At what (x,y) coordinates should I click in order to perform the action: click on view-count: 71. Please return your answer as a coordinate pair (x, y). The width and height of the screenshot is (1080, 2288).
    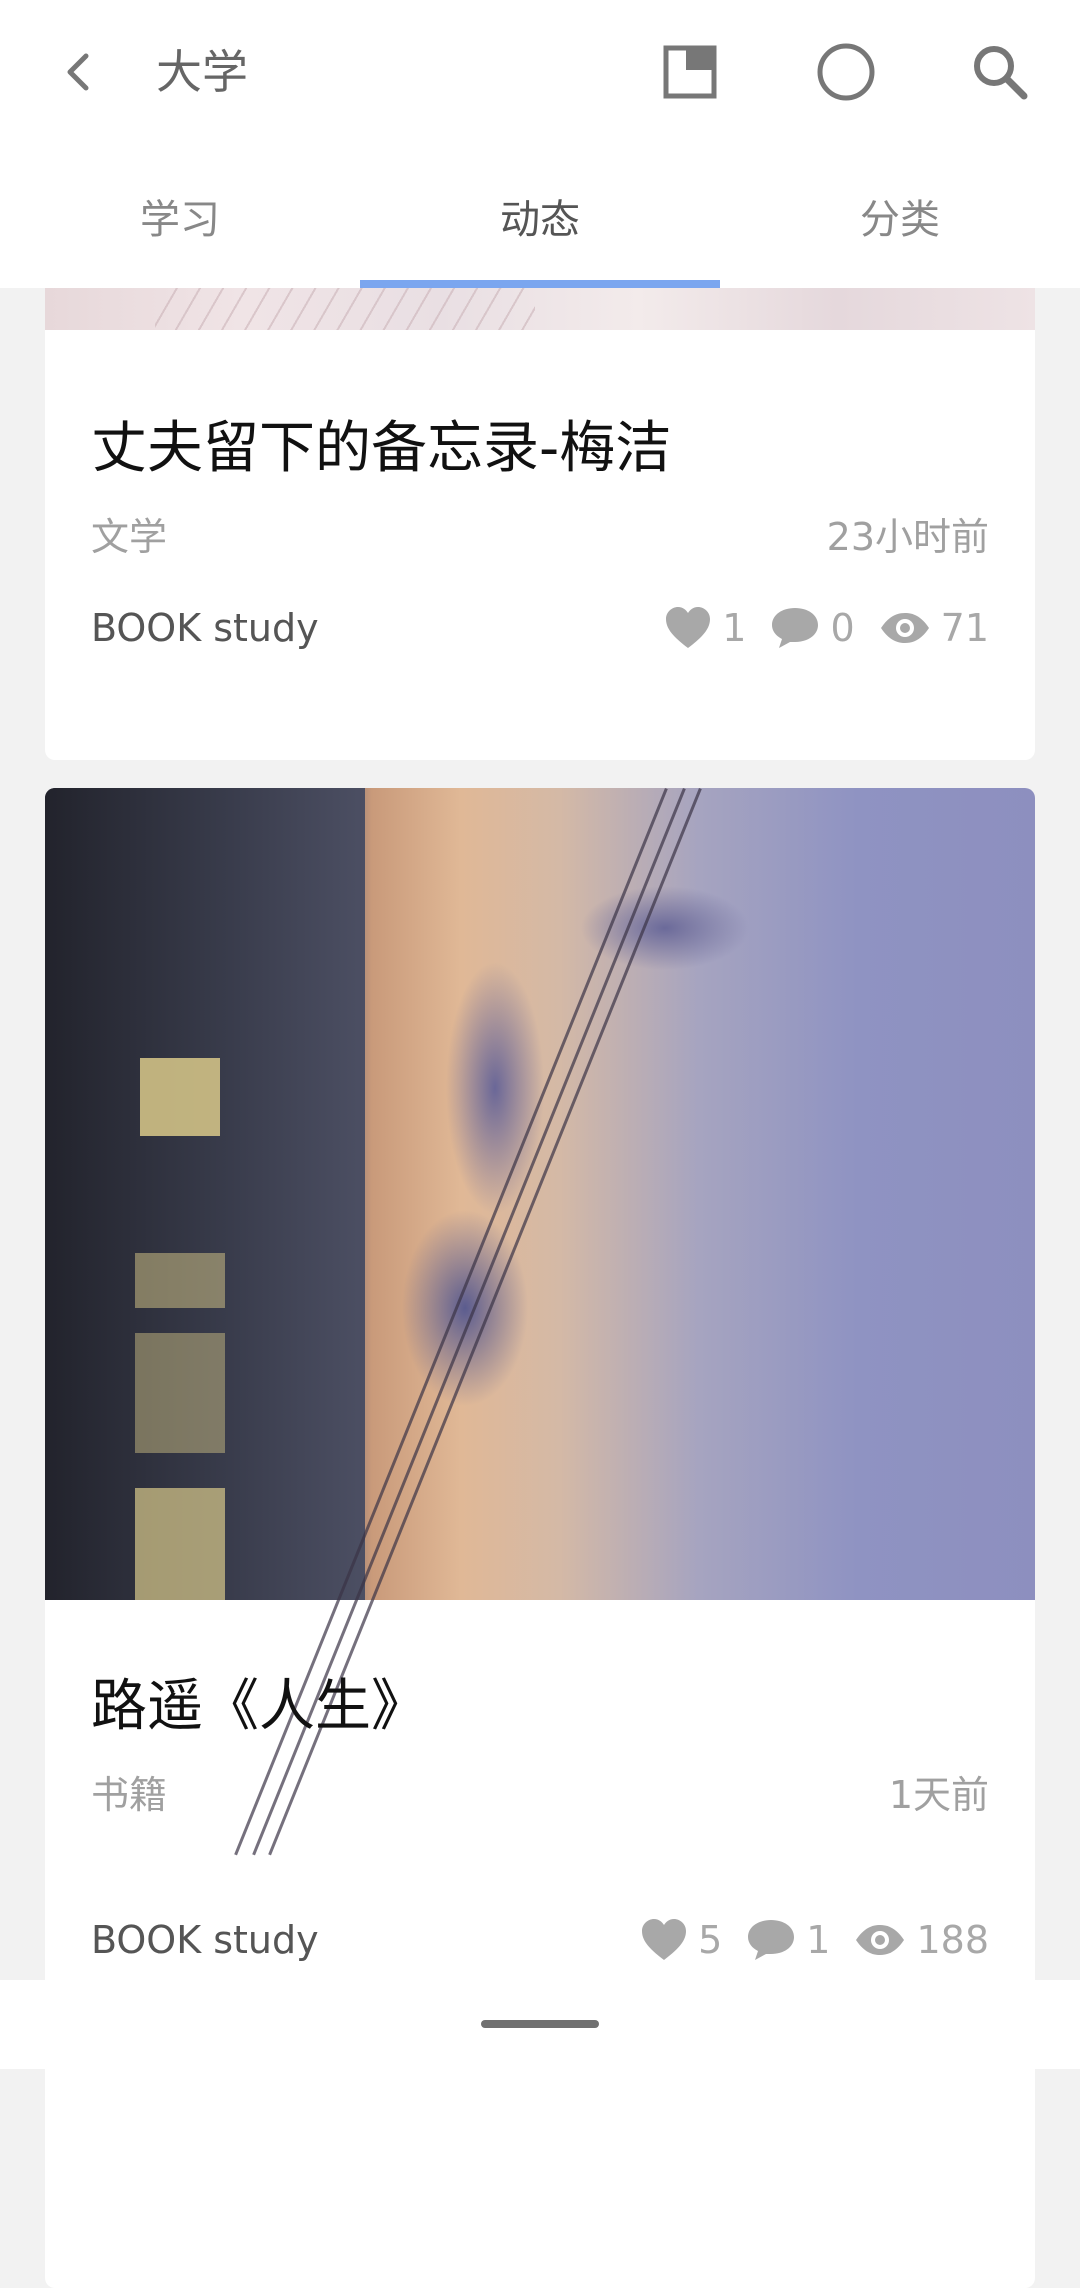
    Looking at the image, I should click on (964, 628).